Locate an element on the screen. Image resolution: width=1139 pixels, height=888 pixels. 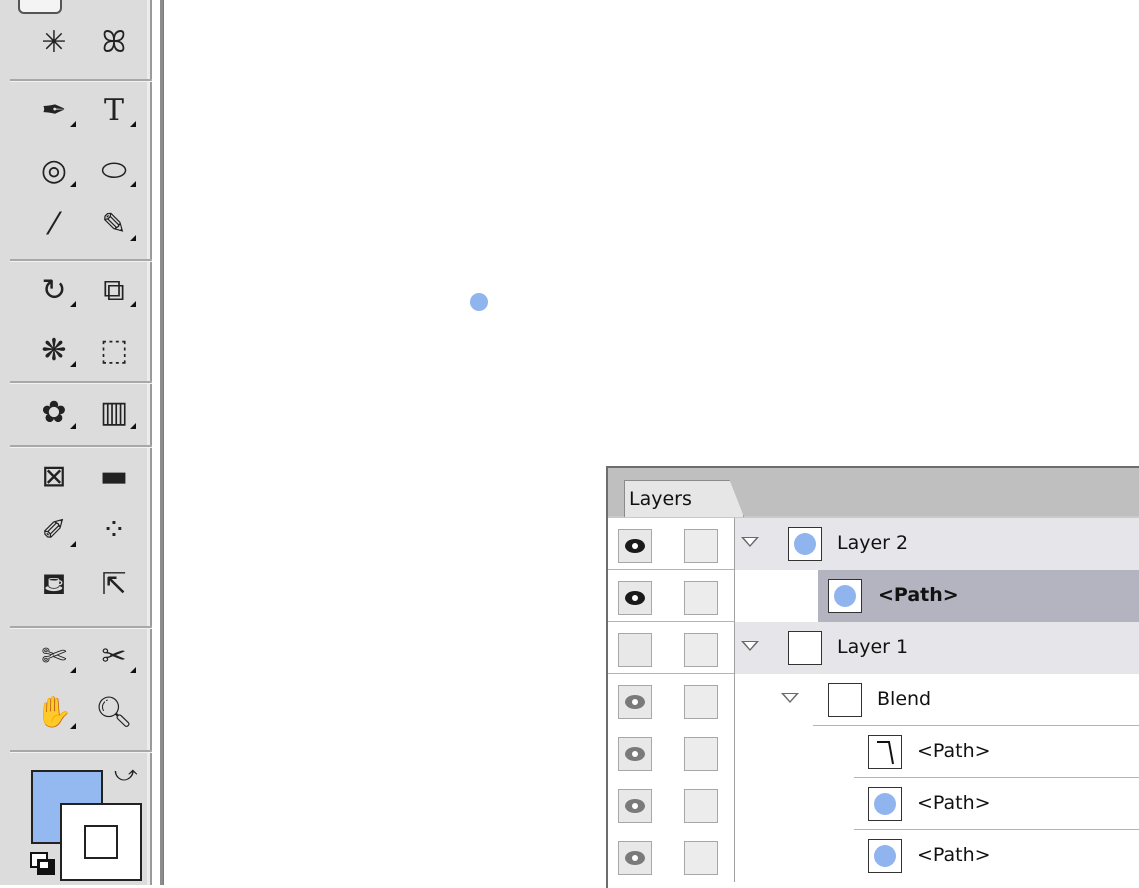
free-transform-icon: ⬚ is located at coordinates (114, 350).